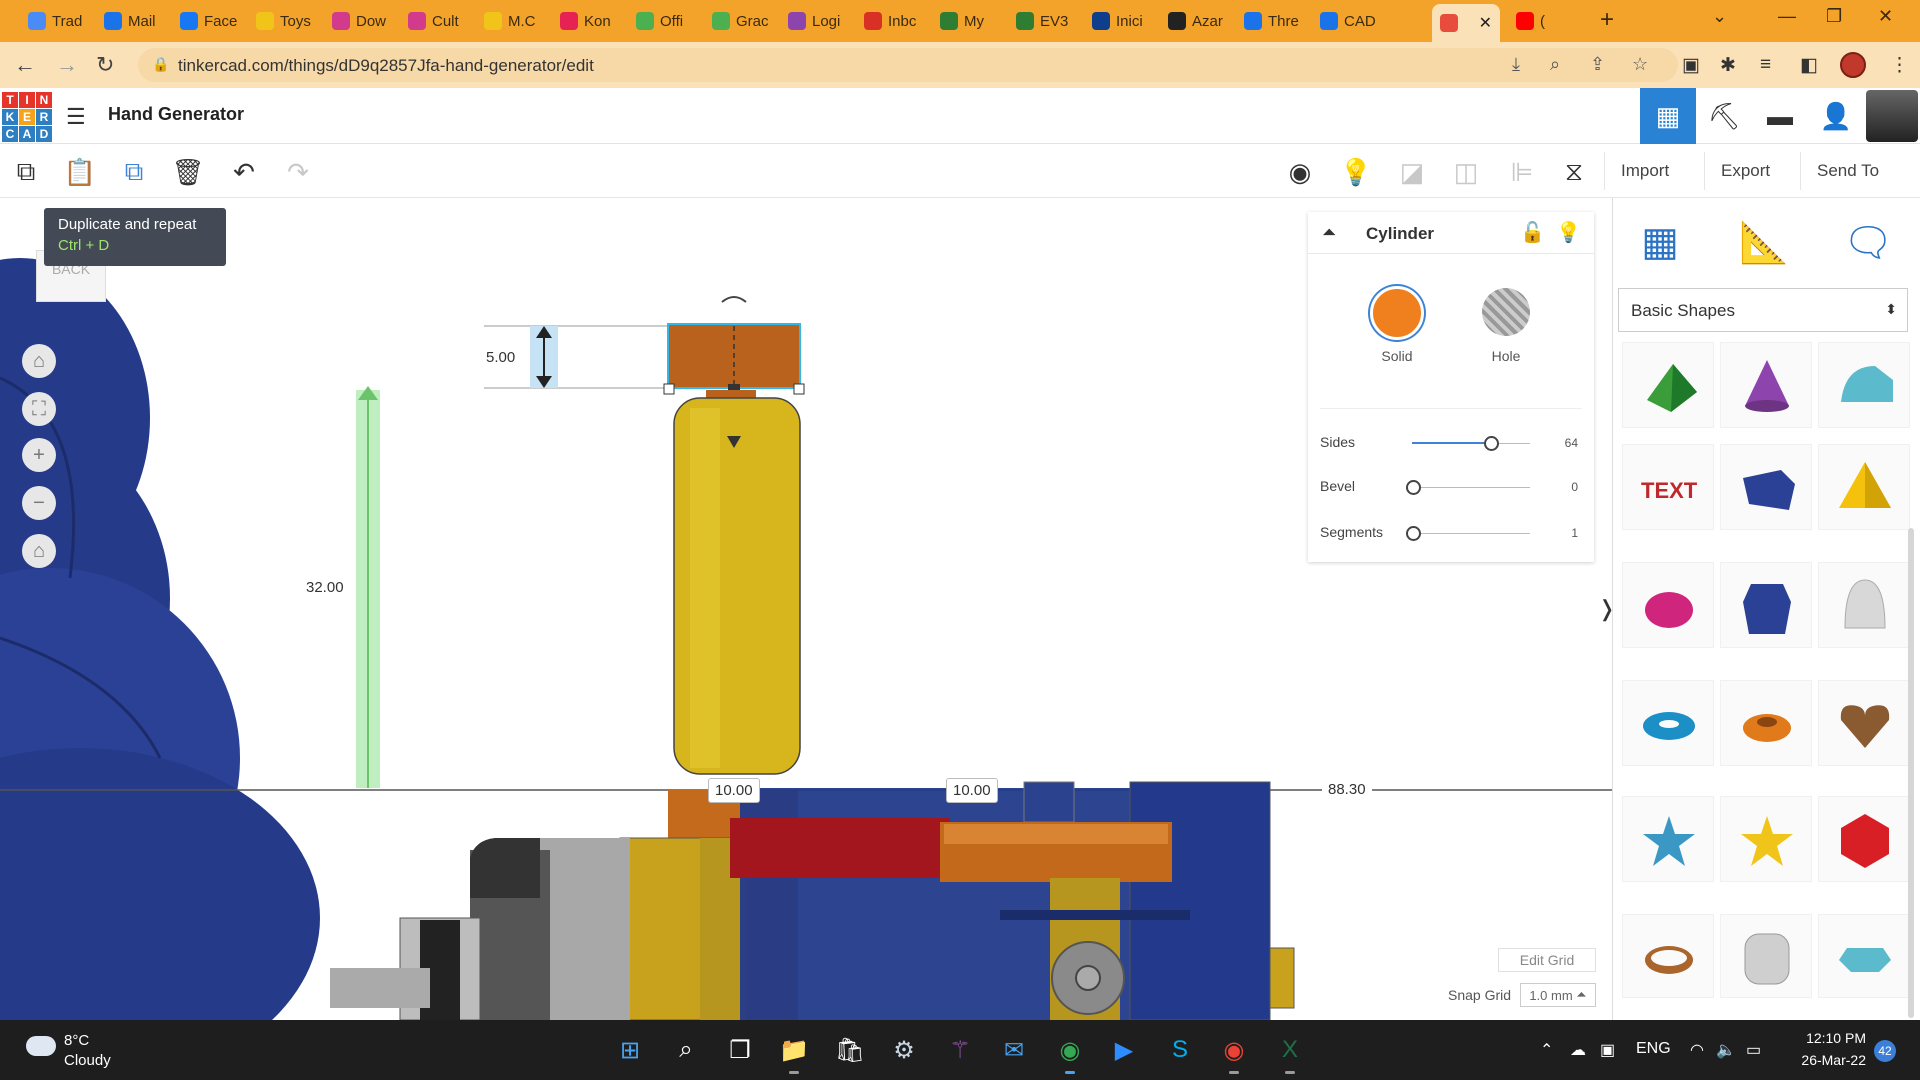  What do you see at coordinates (80, 172) in the screenshot?
I see `paste-icon: 📋` at bounding box center [80, 172].